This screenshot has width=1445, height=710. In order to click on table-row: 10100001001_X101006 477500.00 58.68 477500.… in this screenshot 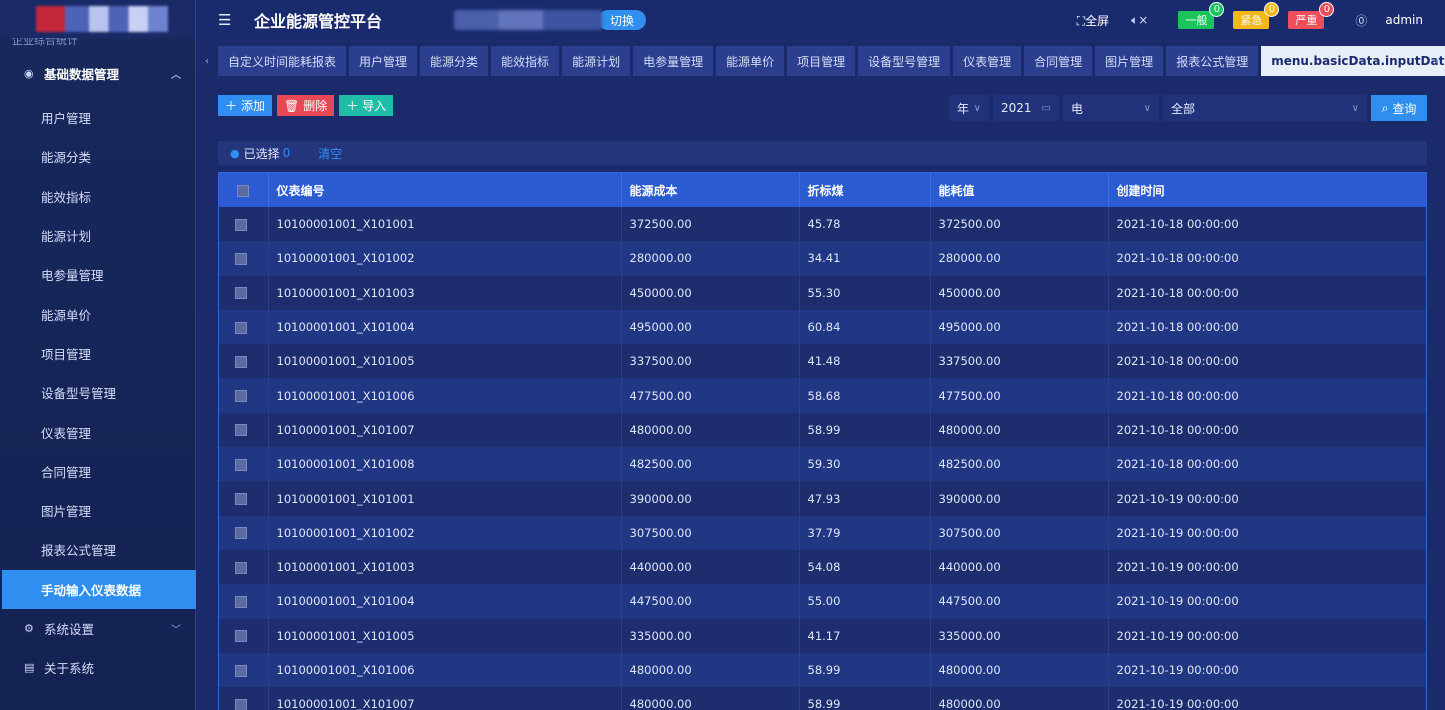, I will do `click(822, 395)`.